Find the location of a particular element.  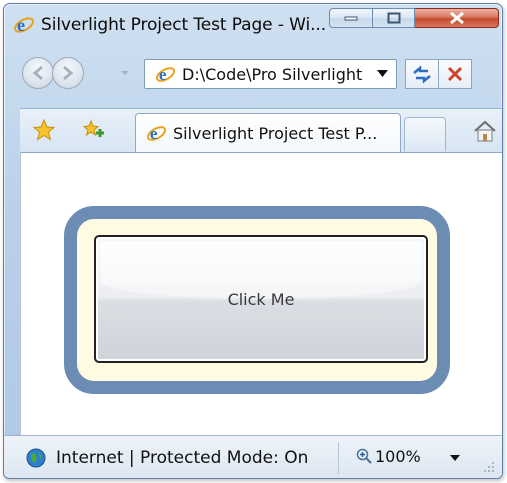

stop-icon is located at coordinates (455, 74).